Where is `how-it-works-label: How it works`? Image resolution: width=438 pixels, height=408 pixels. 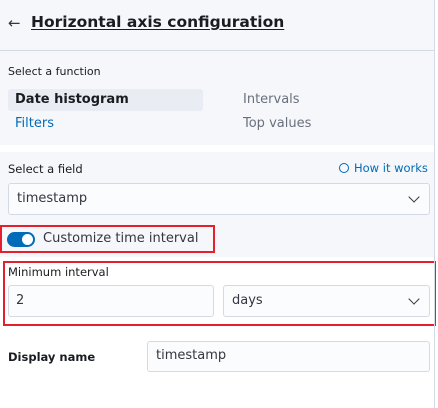
how-it-works-label: How it works is located at coordinates (391, 168).